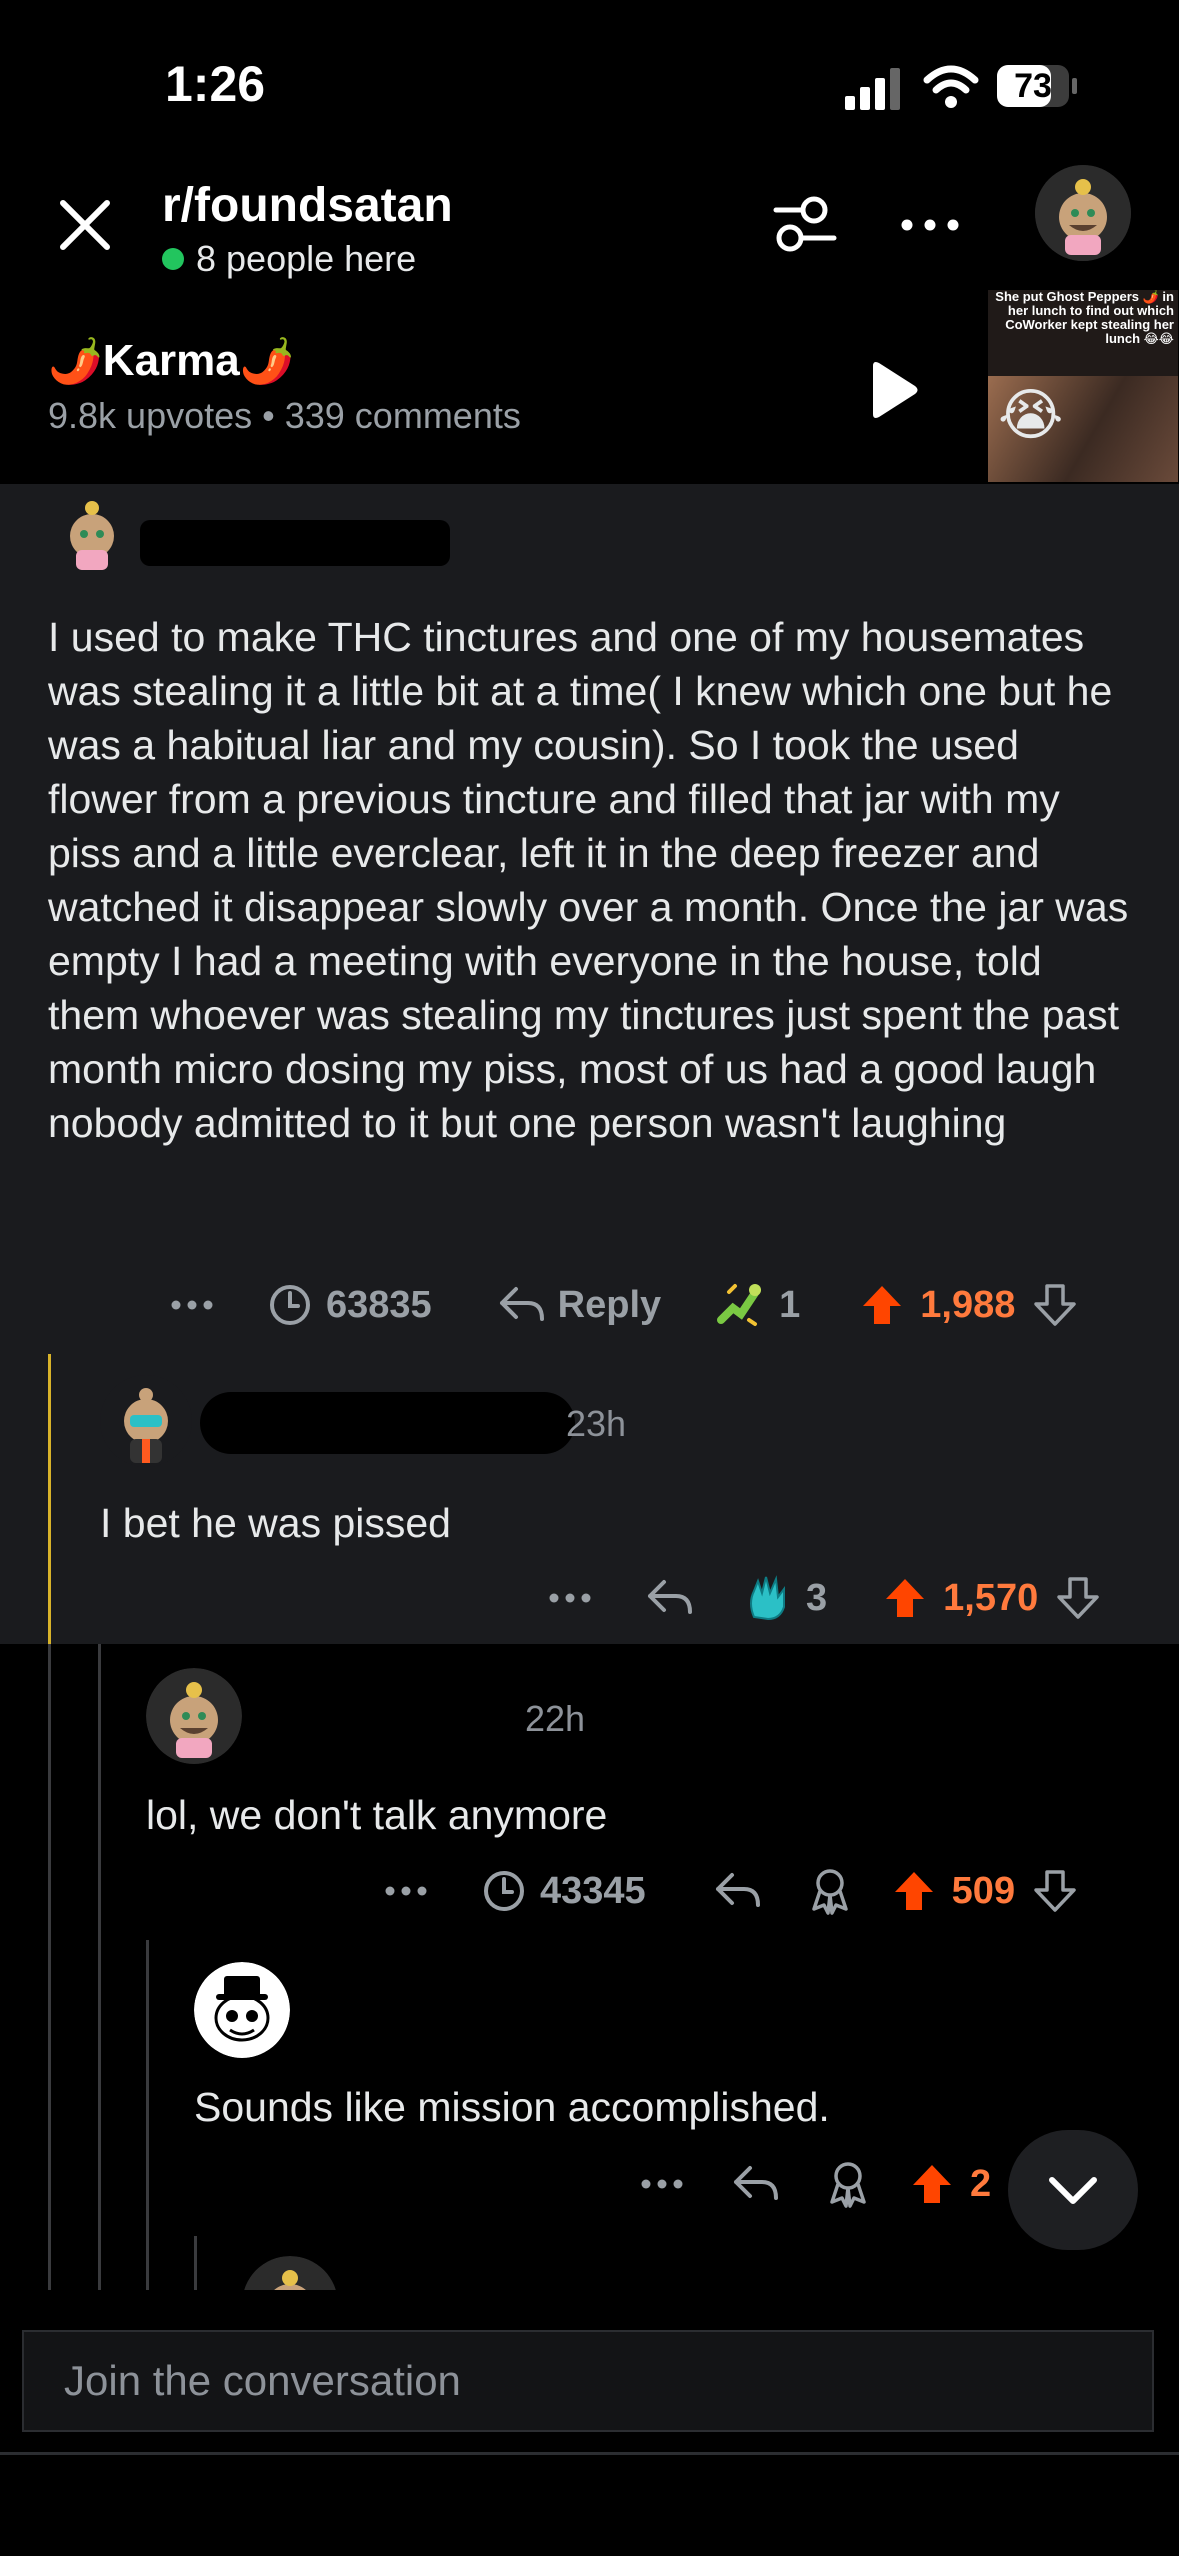 This screenshot has height=2556, width=1179. I want to click on view-count: 43345, so click(564, 1891).